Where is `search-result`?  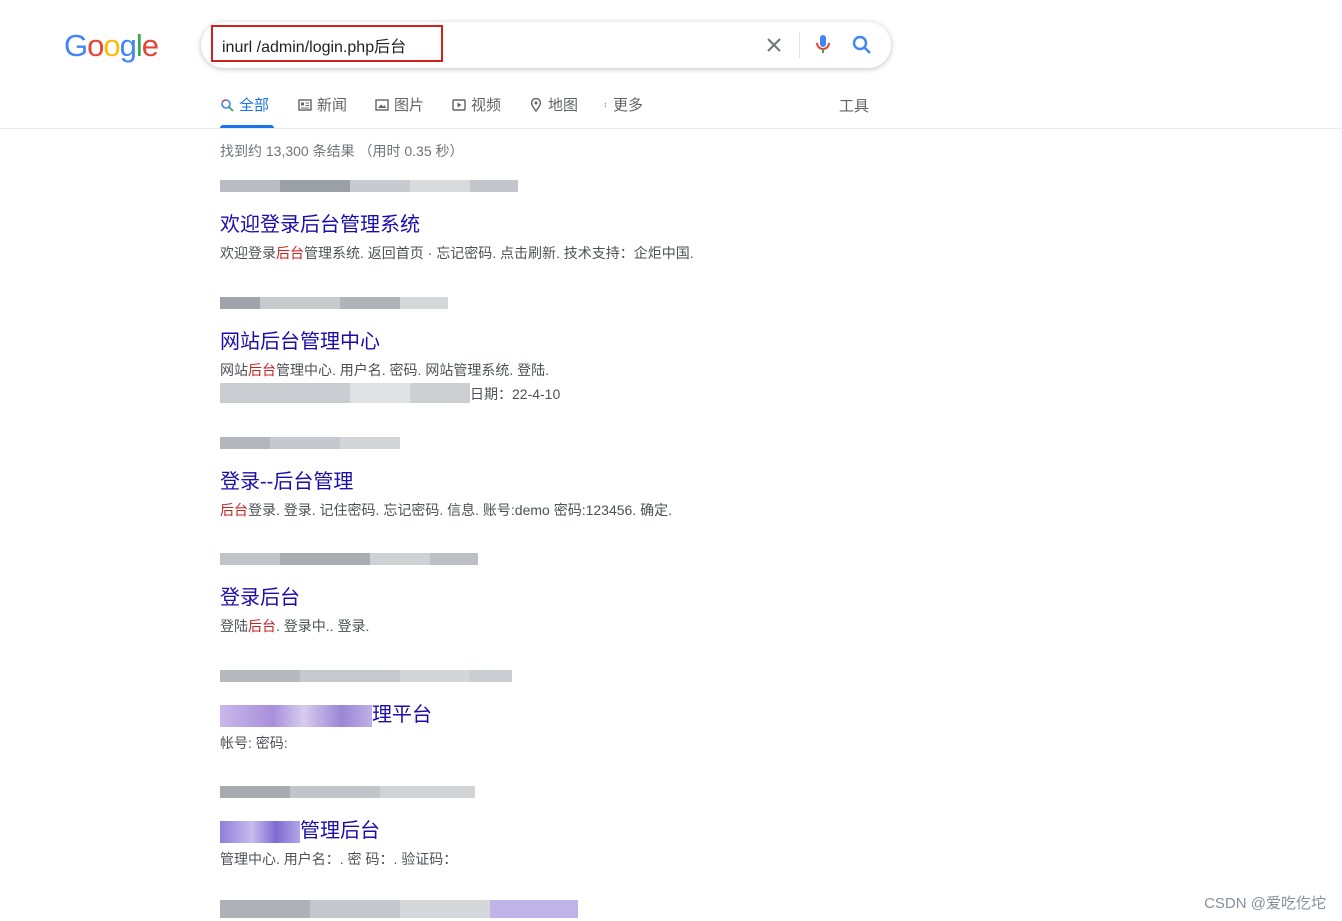
search-result is located at coordinates (530, 909).